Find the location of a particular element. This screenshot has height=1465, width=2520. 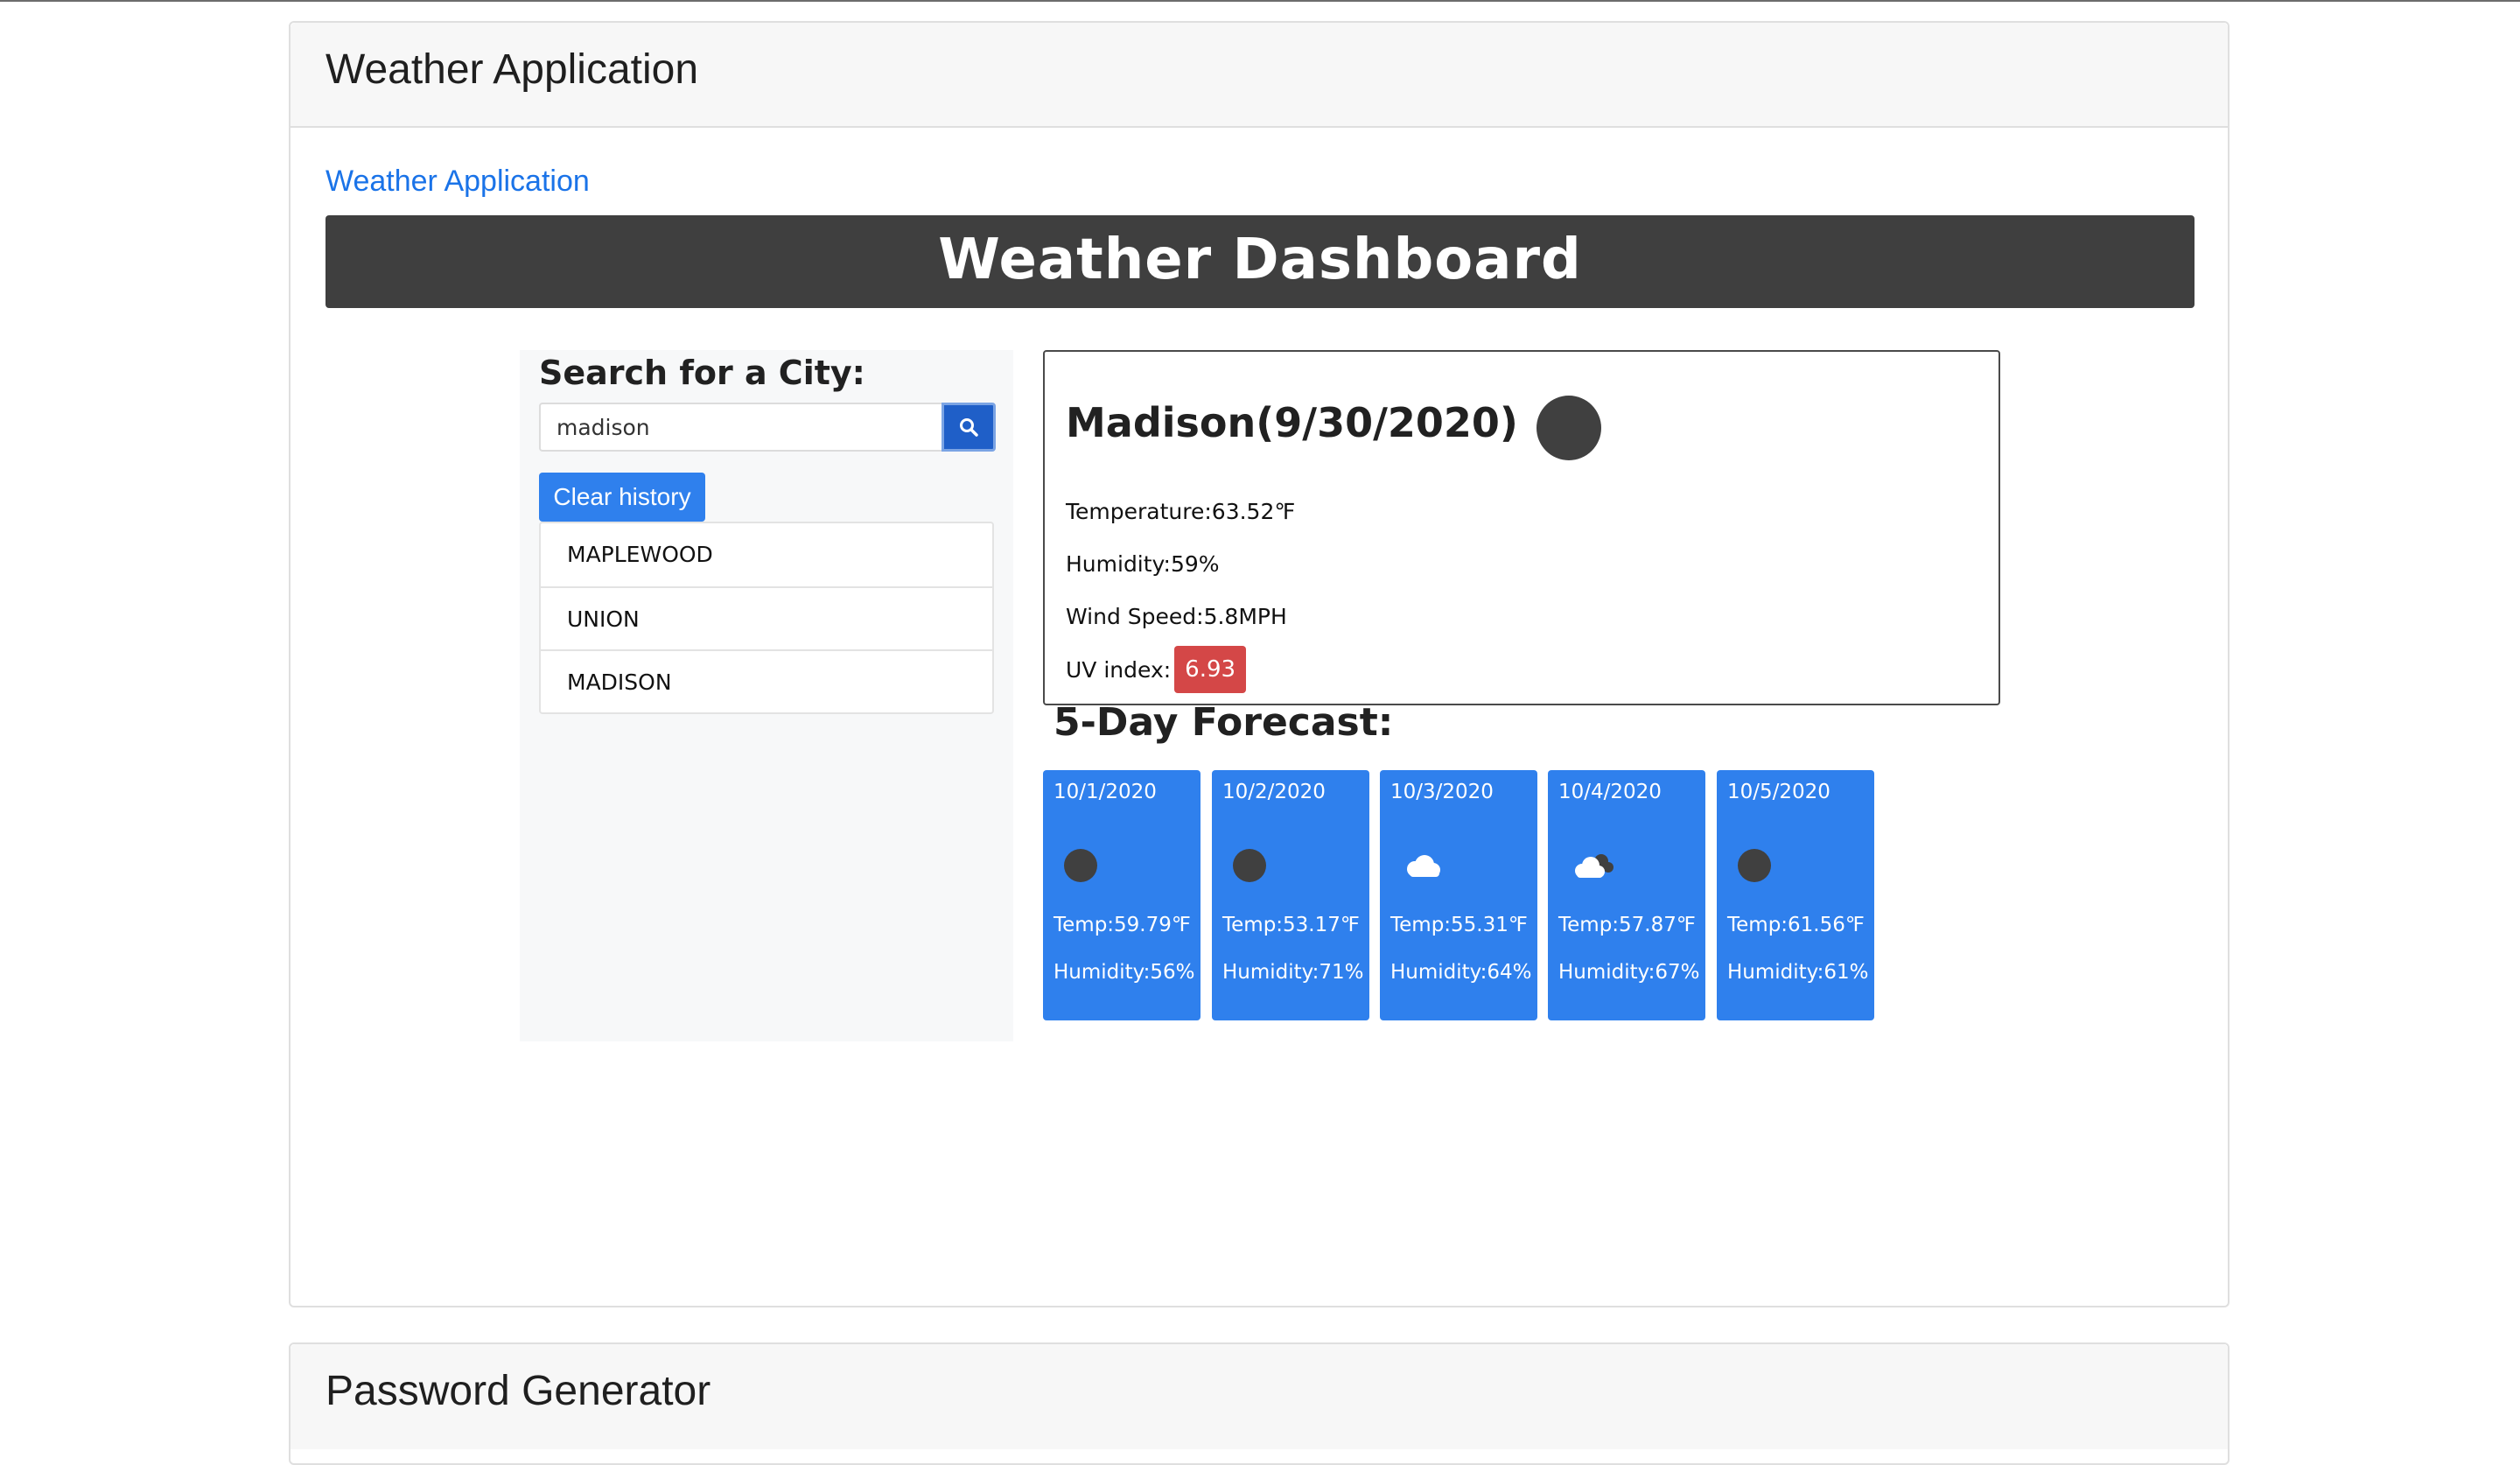

forecast-humidity: Humidity:61% is located at coordinates (1798, 972).